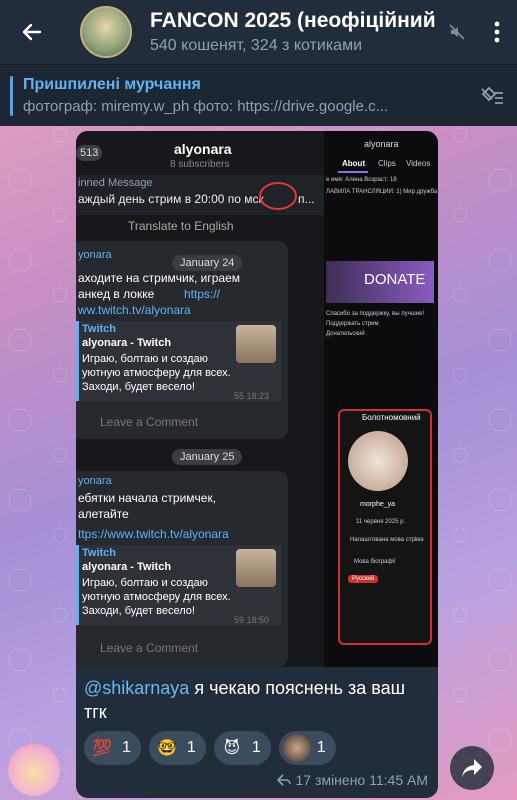 The height and width of the screenshot is (800, 517). What do you see at coordinates (95, 255) in the screenshot?
I see `ss-msg1-sender: yonara` at bounding box center [95, 255].